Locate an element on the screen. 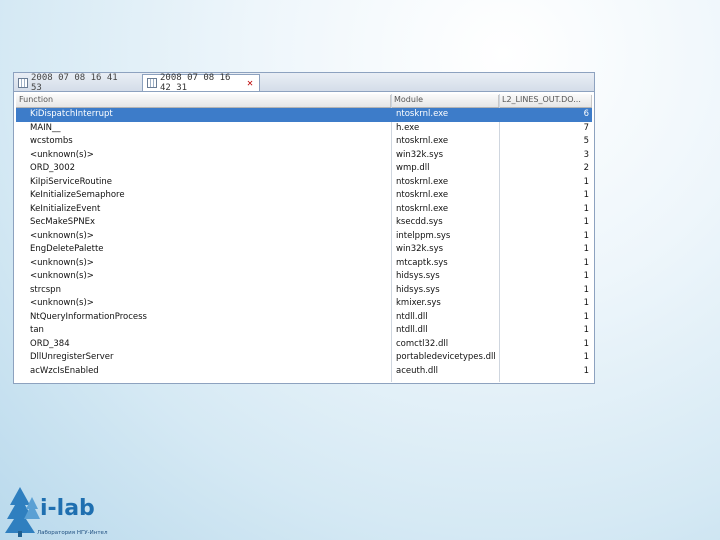  table-row: KiDispatchInterrupt ntoskrnl.exe 6 is located at coordinates (304, 115).